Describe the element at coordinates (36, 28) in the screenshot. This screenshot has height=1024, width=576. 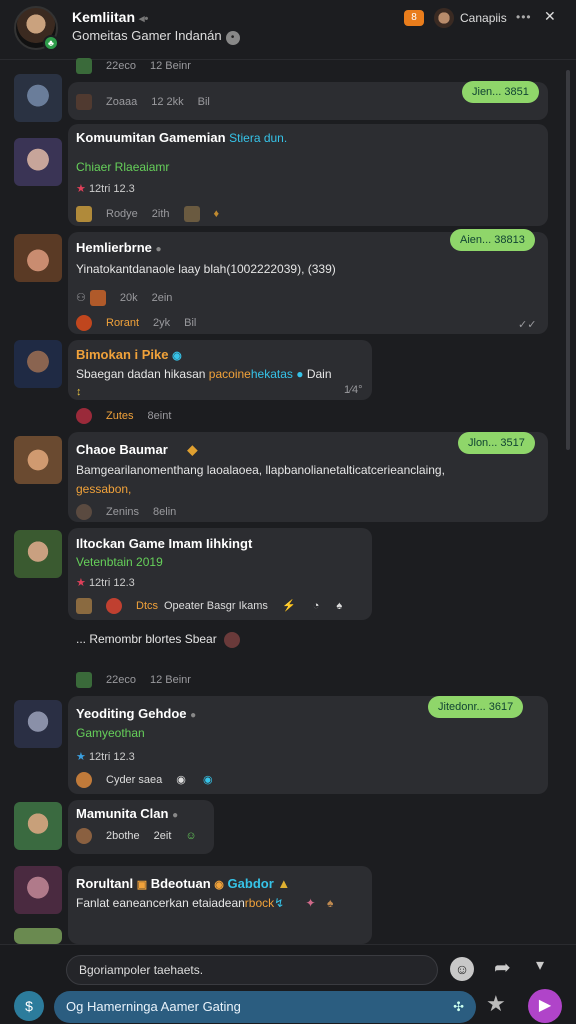
I see `channel-avatar: ♣` at that location.